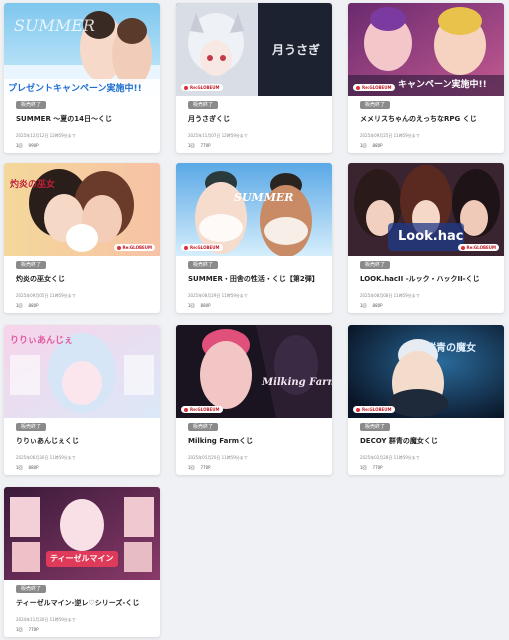  Describe the element at coordinates (426, 49) in the screenshot. I see `product-thumbnail: キャンペーン実施中!! Re:GLOBEUM` at that location.